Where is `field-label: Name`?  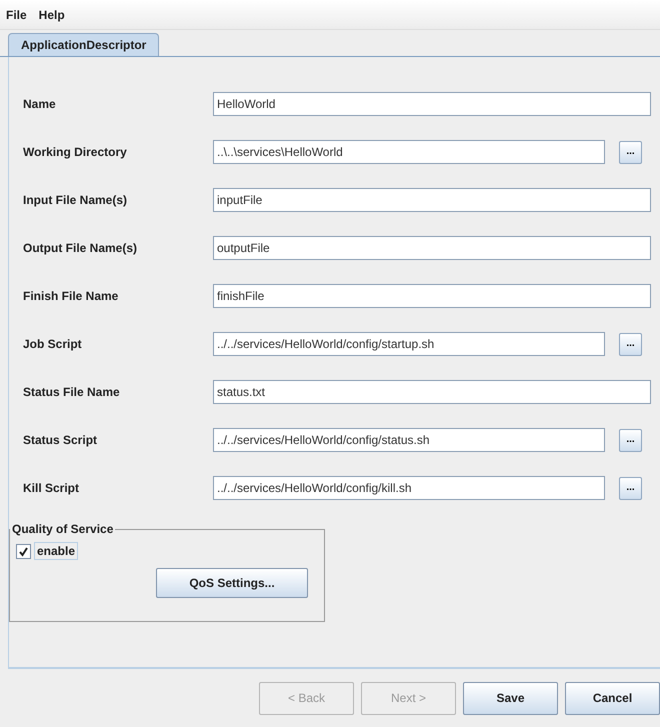
field-label: Name is located at coordinates (40, 104).